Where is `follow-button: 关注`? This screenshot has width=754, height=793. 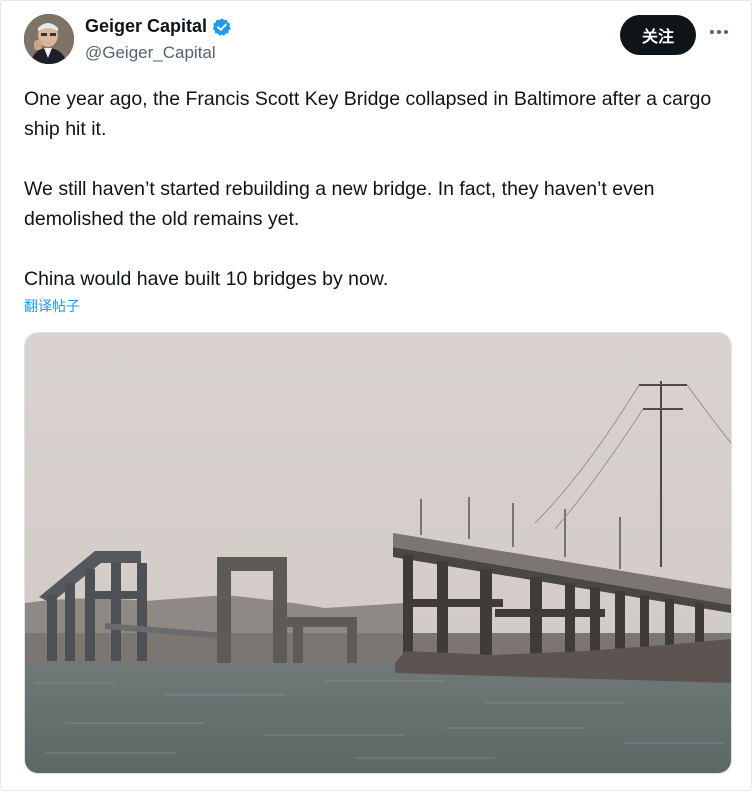
follow-button: 关注 is located at coordinates (658, 35).